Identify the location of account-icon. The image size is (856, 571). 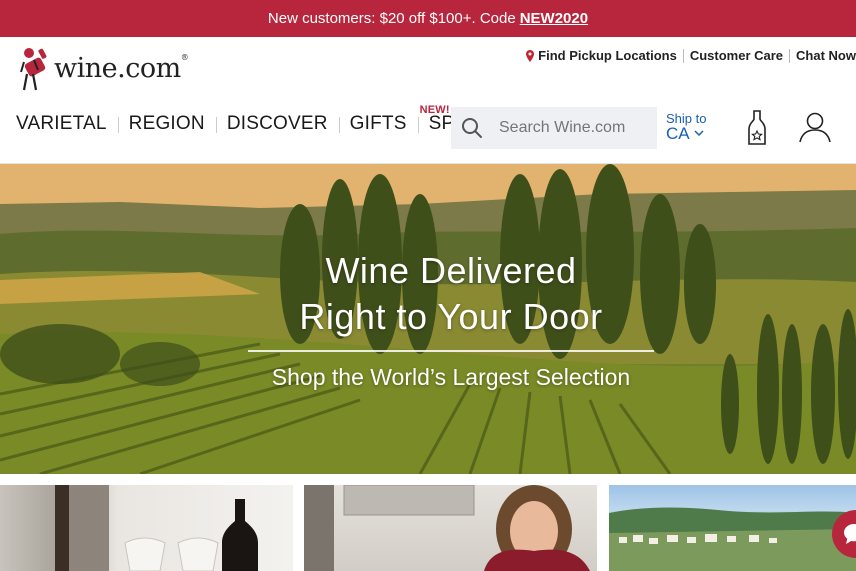
(815, 127).